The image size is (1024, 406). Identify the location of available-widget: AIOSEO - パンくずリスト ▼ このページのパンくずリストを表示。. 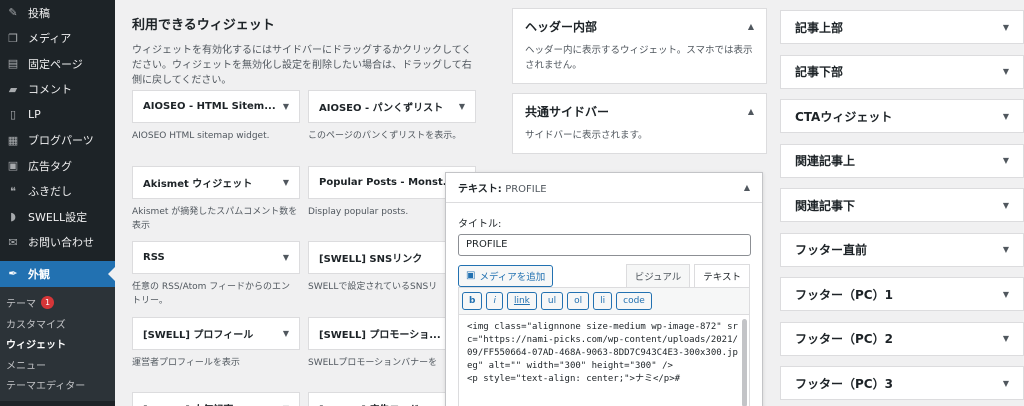
(392, 116).